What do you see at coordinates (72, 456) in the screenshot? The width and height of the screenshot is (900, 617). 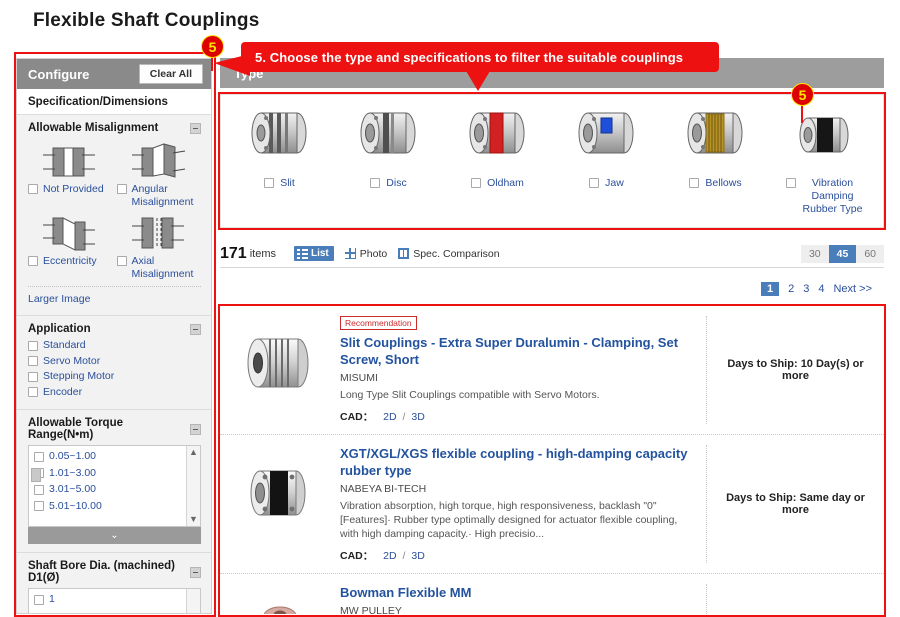 I see `torque-label-0: 0.05~1.00` at bounding box center [72, 456].